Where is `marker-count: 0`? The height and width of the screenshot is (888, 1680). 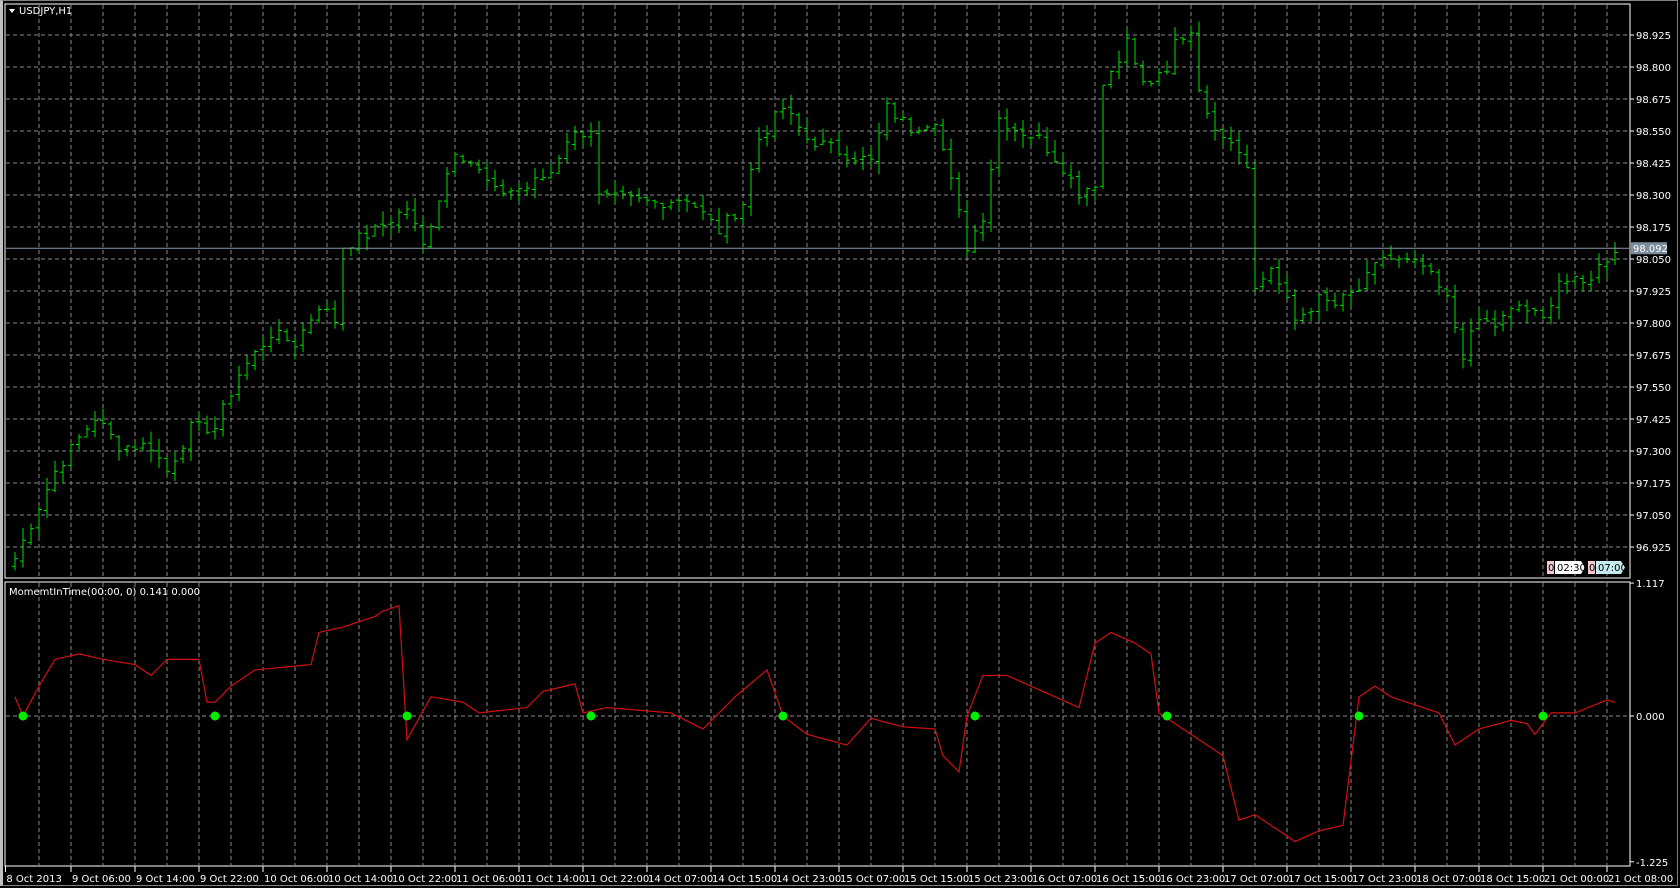
marker-count: 0 is located at coordinates (1551, 568).